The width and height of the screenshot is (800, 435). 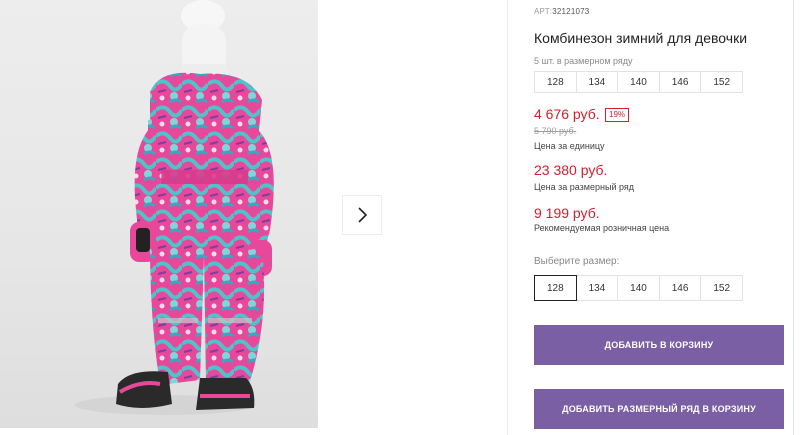 I want to click on recommended-price: 9 199 руб., so click(x=567, y=213).